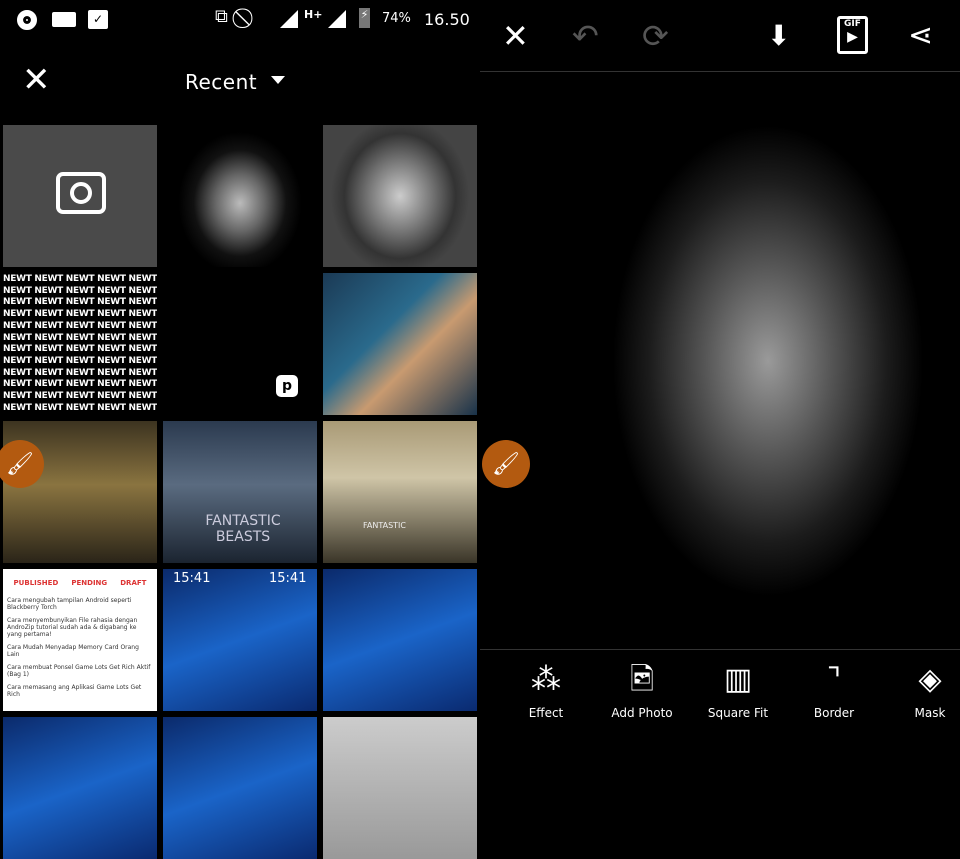  What do you see at coordinates (243, 529) in the screenshot?
I see `thumb-text: FANTASTIC BEASTS` at bounding box center [243, 529].